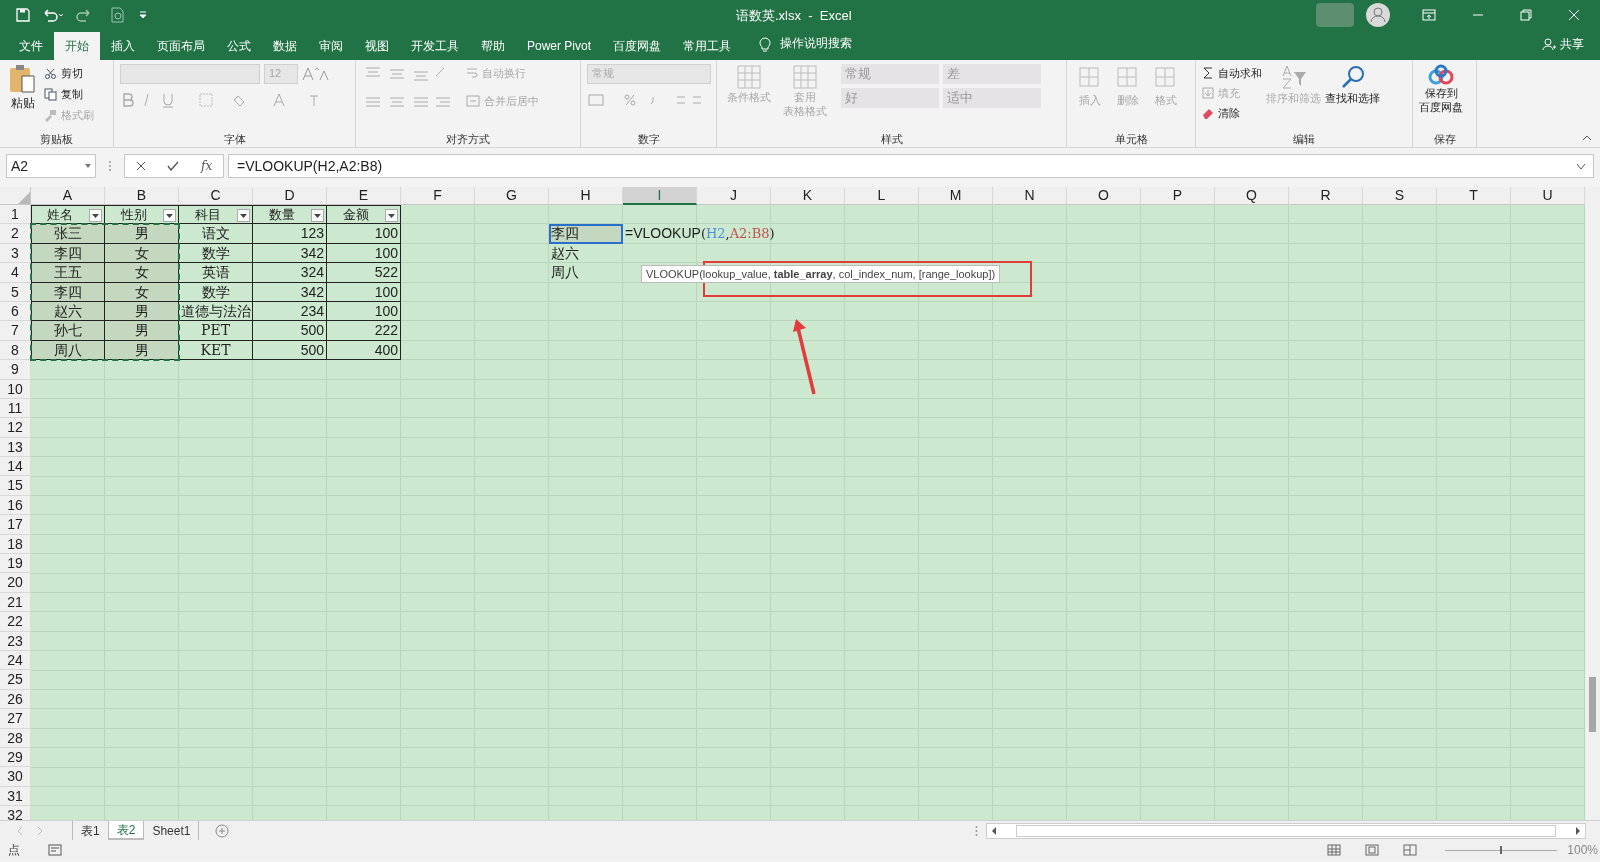 This screenshot has height=862, width=1600. What do you see at coordinates (181, 46) in the screenshot?
I see `ribbon-tab: 页面布局` at bounding box center [181, 46].